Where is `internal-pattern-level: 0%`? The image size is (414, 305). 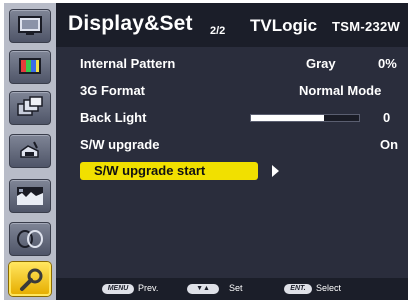 internal-pattern-level: 0% is located at coordinates (387, 63).